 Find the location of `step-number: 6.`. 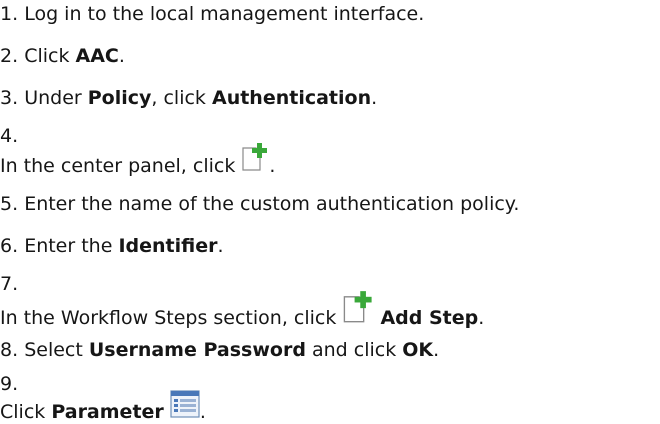

step-number: 6. is located at coordinates (9, 246).